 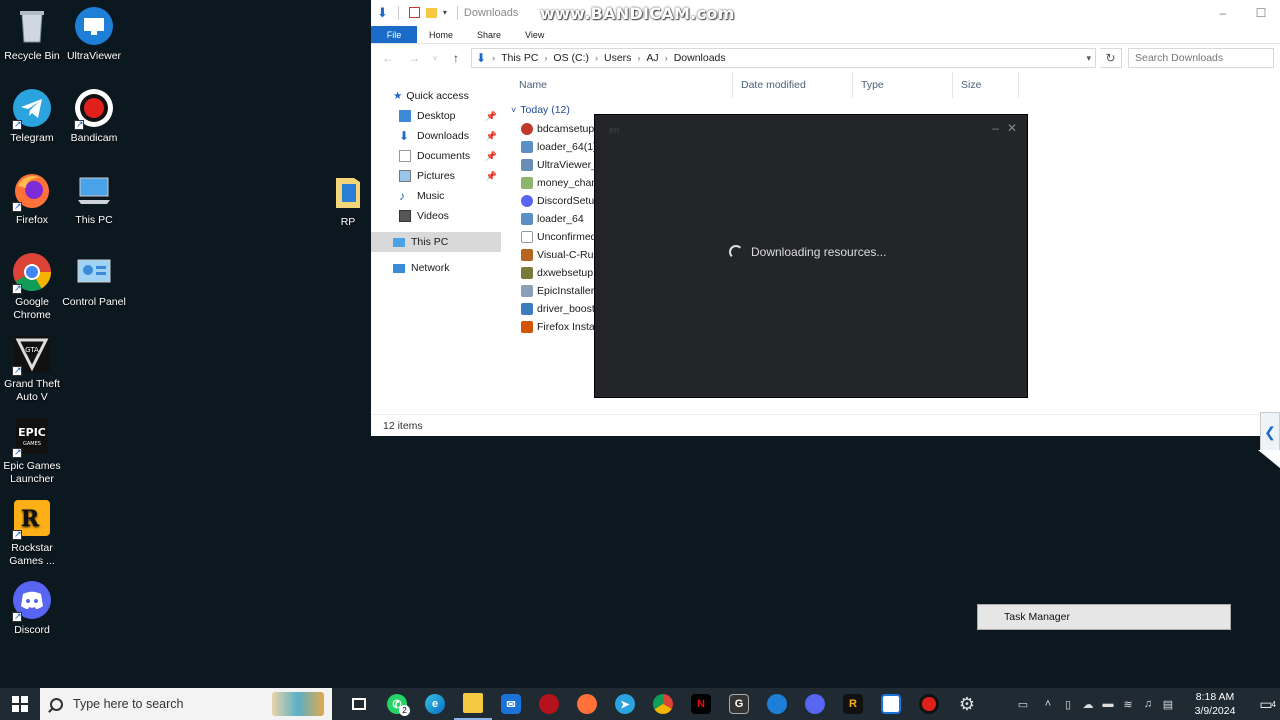 What do you see at coordinates (739, 704) in the screenshot?
I see `taskbar-app-g: G` at bounding box center [739, 704].